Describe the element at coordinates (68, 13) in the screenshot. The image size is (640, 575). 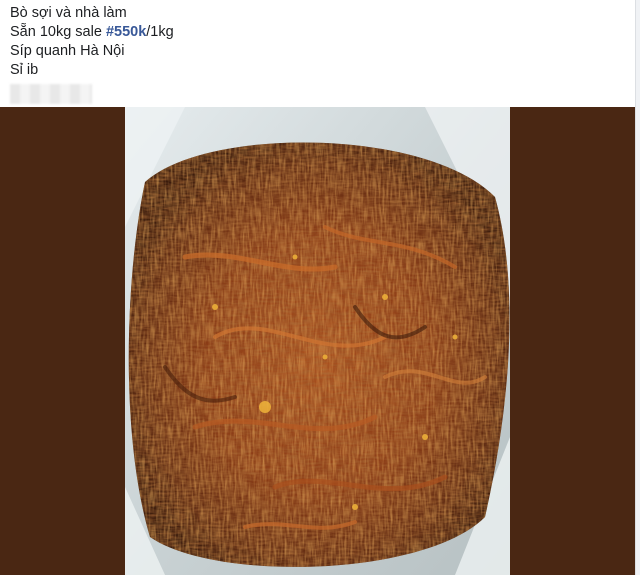
I see `post-line-1: Bò sợi và nhà làm` at that location.